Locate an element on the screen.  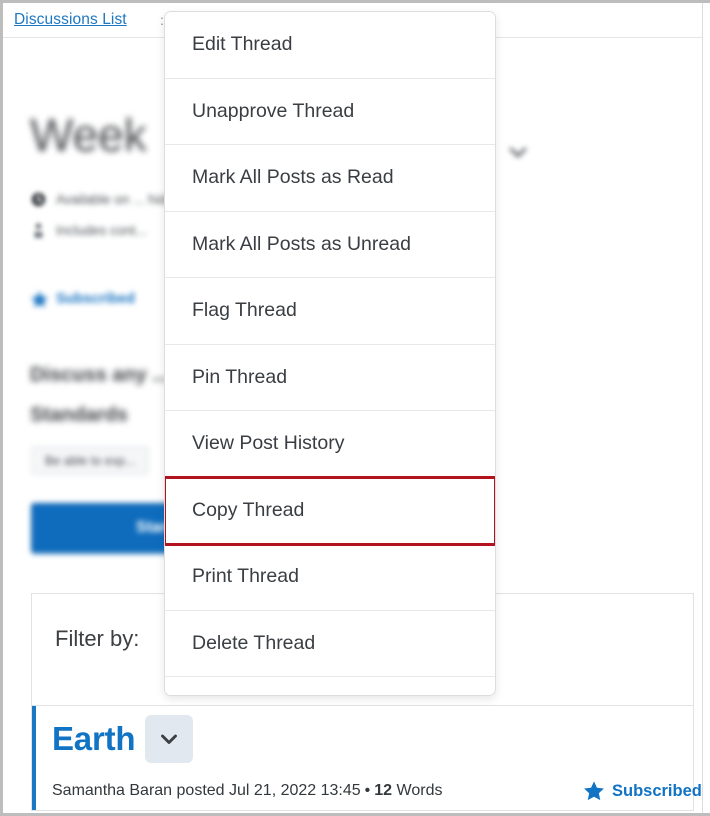
breadcrumb-discussions-list-link: Discussions List is located at coordinates (70, 20).